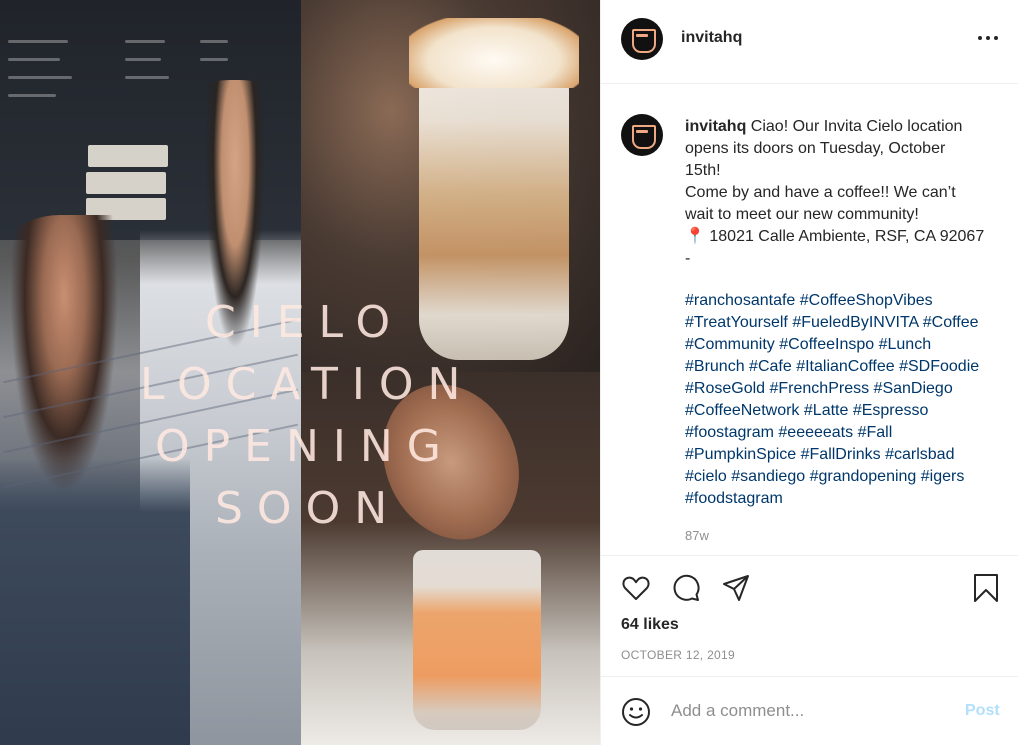 This screenshot has width=1018, height=745. Describe the element at coordinates (711, 38) in the screenshot. I see `username-link: invitahq` at that location.